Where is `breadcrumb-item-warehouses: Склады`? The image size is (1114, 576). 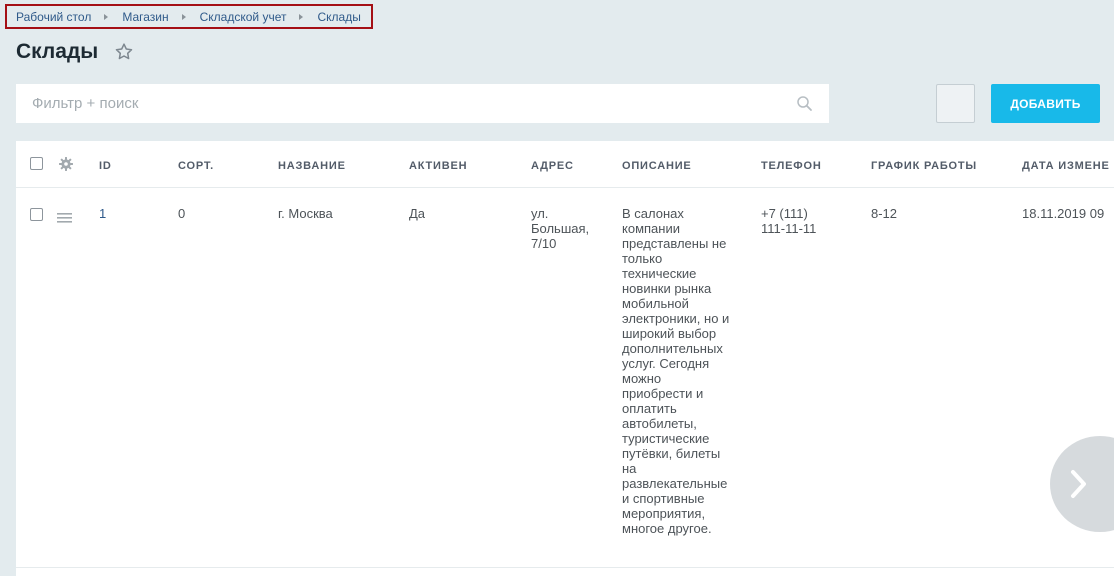
breadcrumb-item-warehouses: Склады is located at coordinates (338, 17).